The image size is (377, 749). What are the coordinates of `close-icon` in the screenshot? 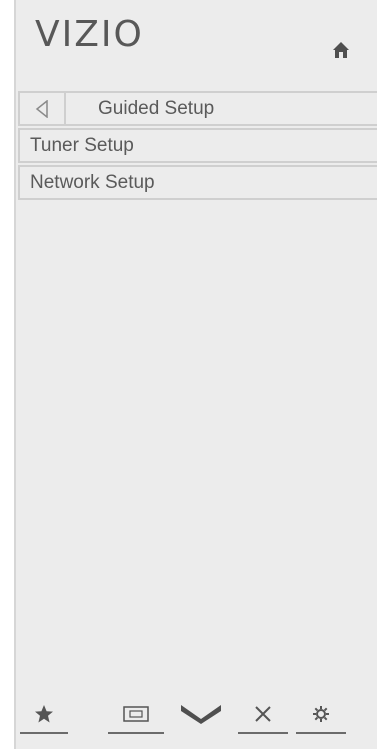 It's located at (263, 714).